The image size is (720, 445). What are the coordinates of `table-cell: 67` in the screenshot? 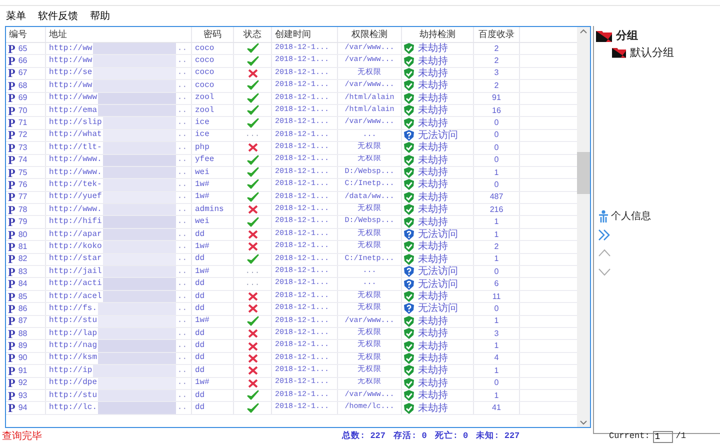 It's located at (23, 73).